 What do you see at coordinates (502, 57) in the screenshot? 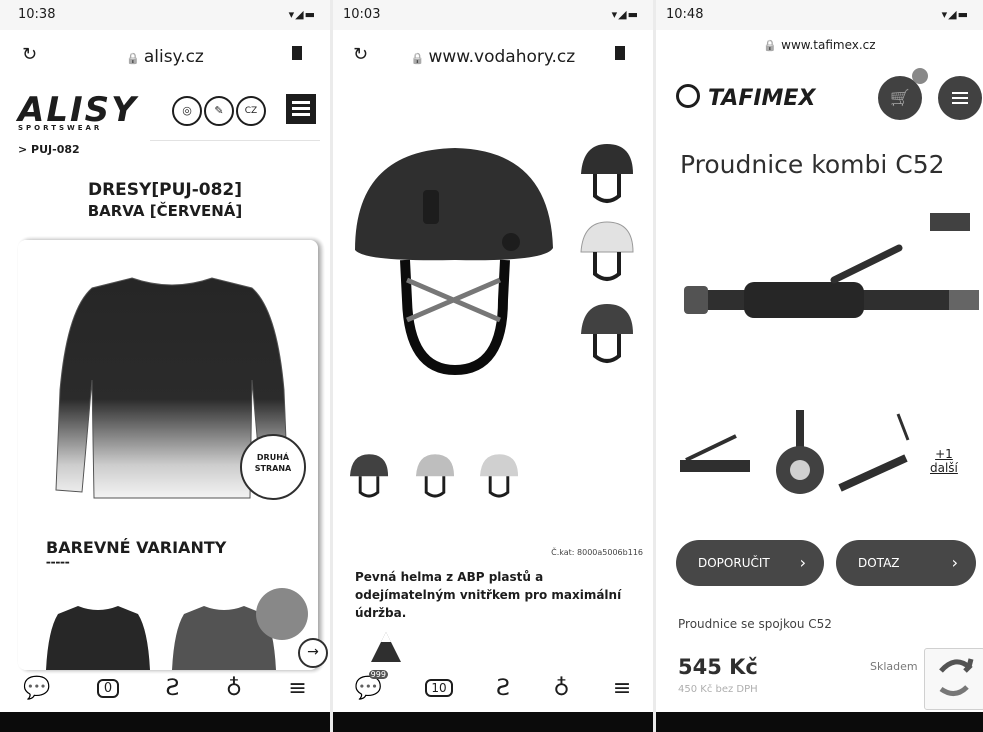
I see `url-text: www.vodahory.cz` at bounding box center [502, 57].